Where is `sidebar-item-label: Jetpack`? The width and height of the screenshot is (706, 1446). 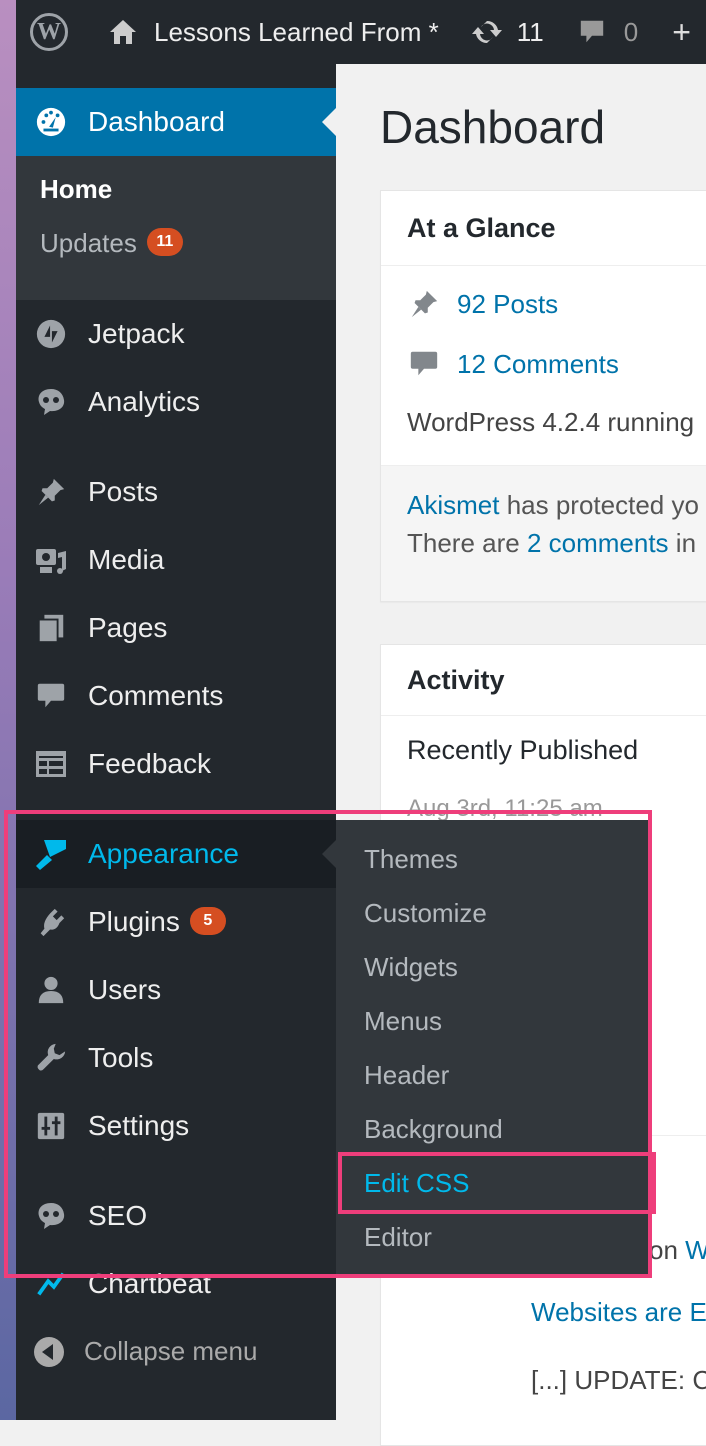
sidebar-item-label: Jetpack is located at coordinates (136, 333).